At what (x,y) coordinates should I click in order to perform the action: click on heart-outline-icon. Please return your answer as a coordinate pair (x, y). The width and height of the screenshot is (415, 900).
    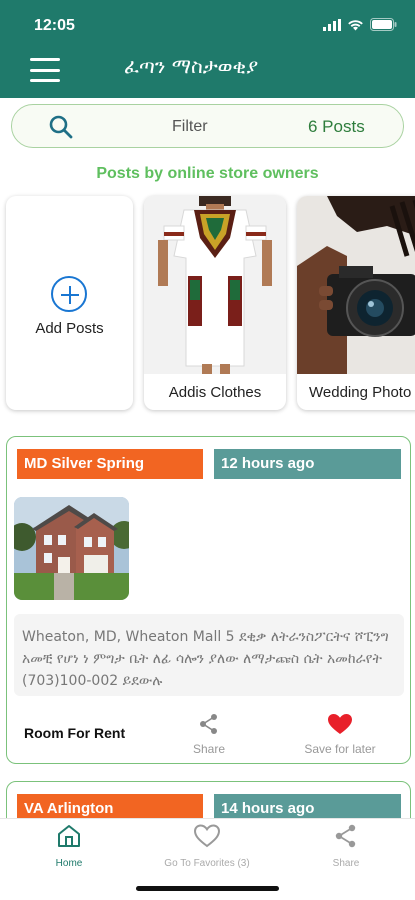
    Looking at the image, I should click on (207, 836).